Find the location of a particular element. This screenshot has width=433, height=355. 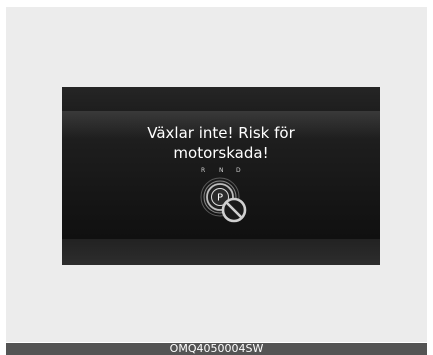

display-bottom-band is located at coordinates (221, 252).